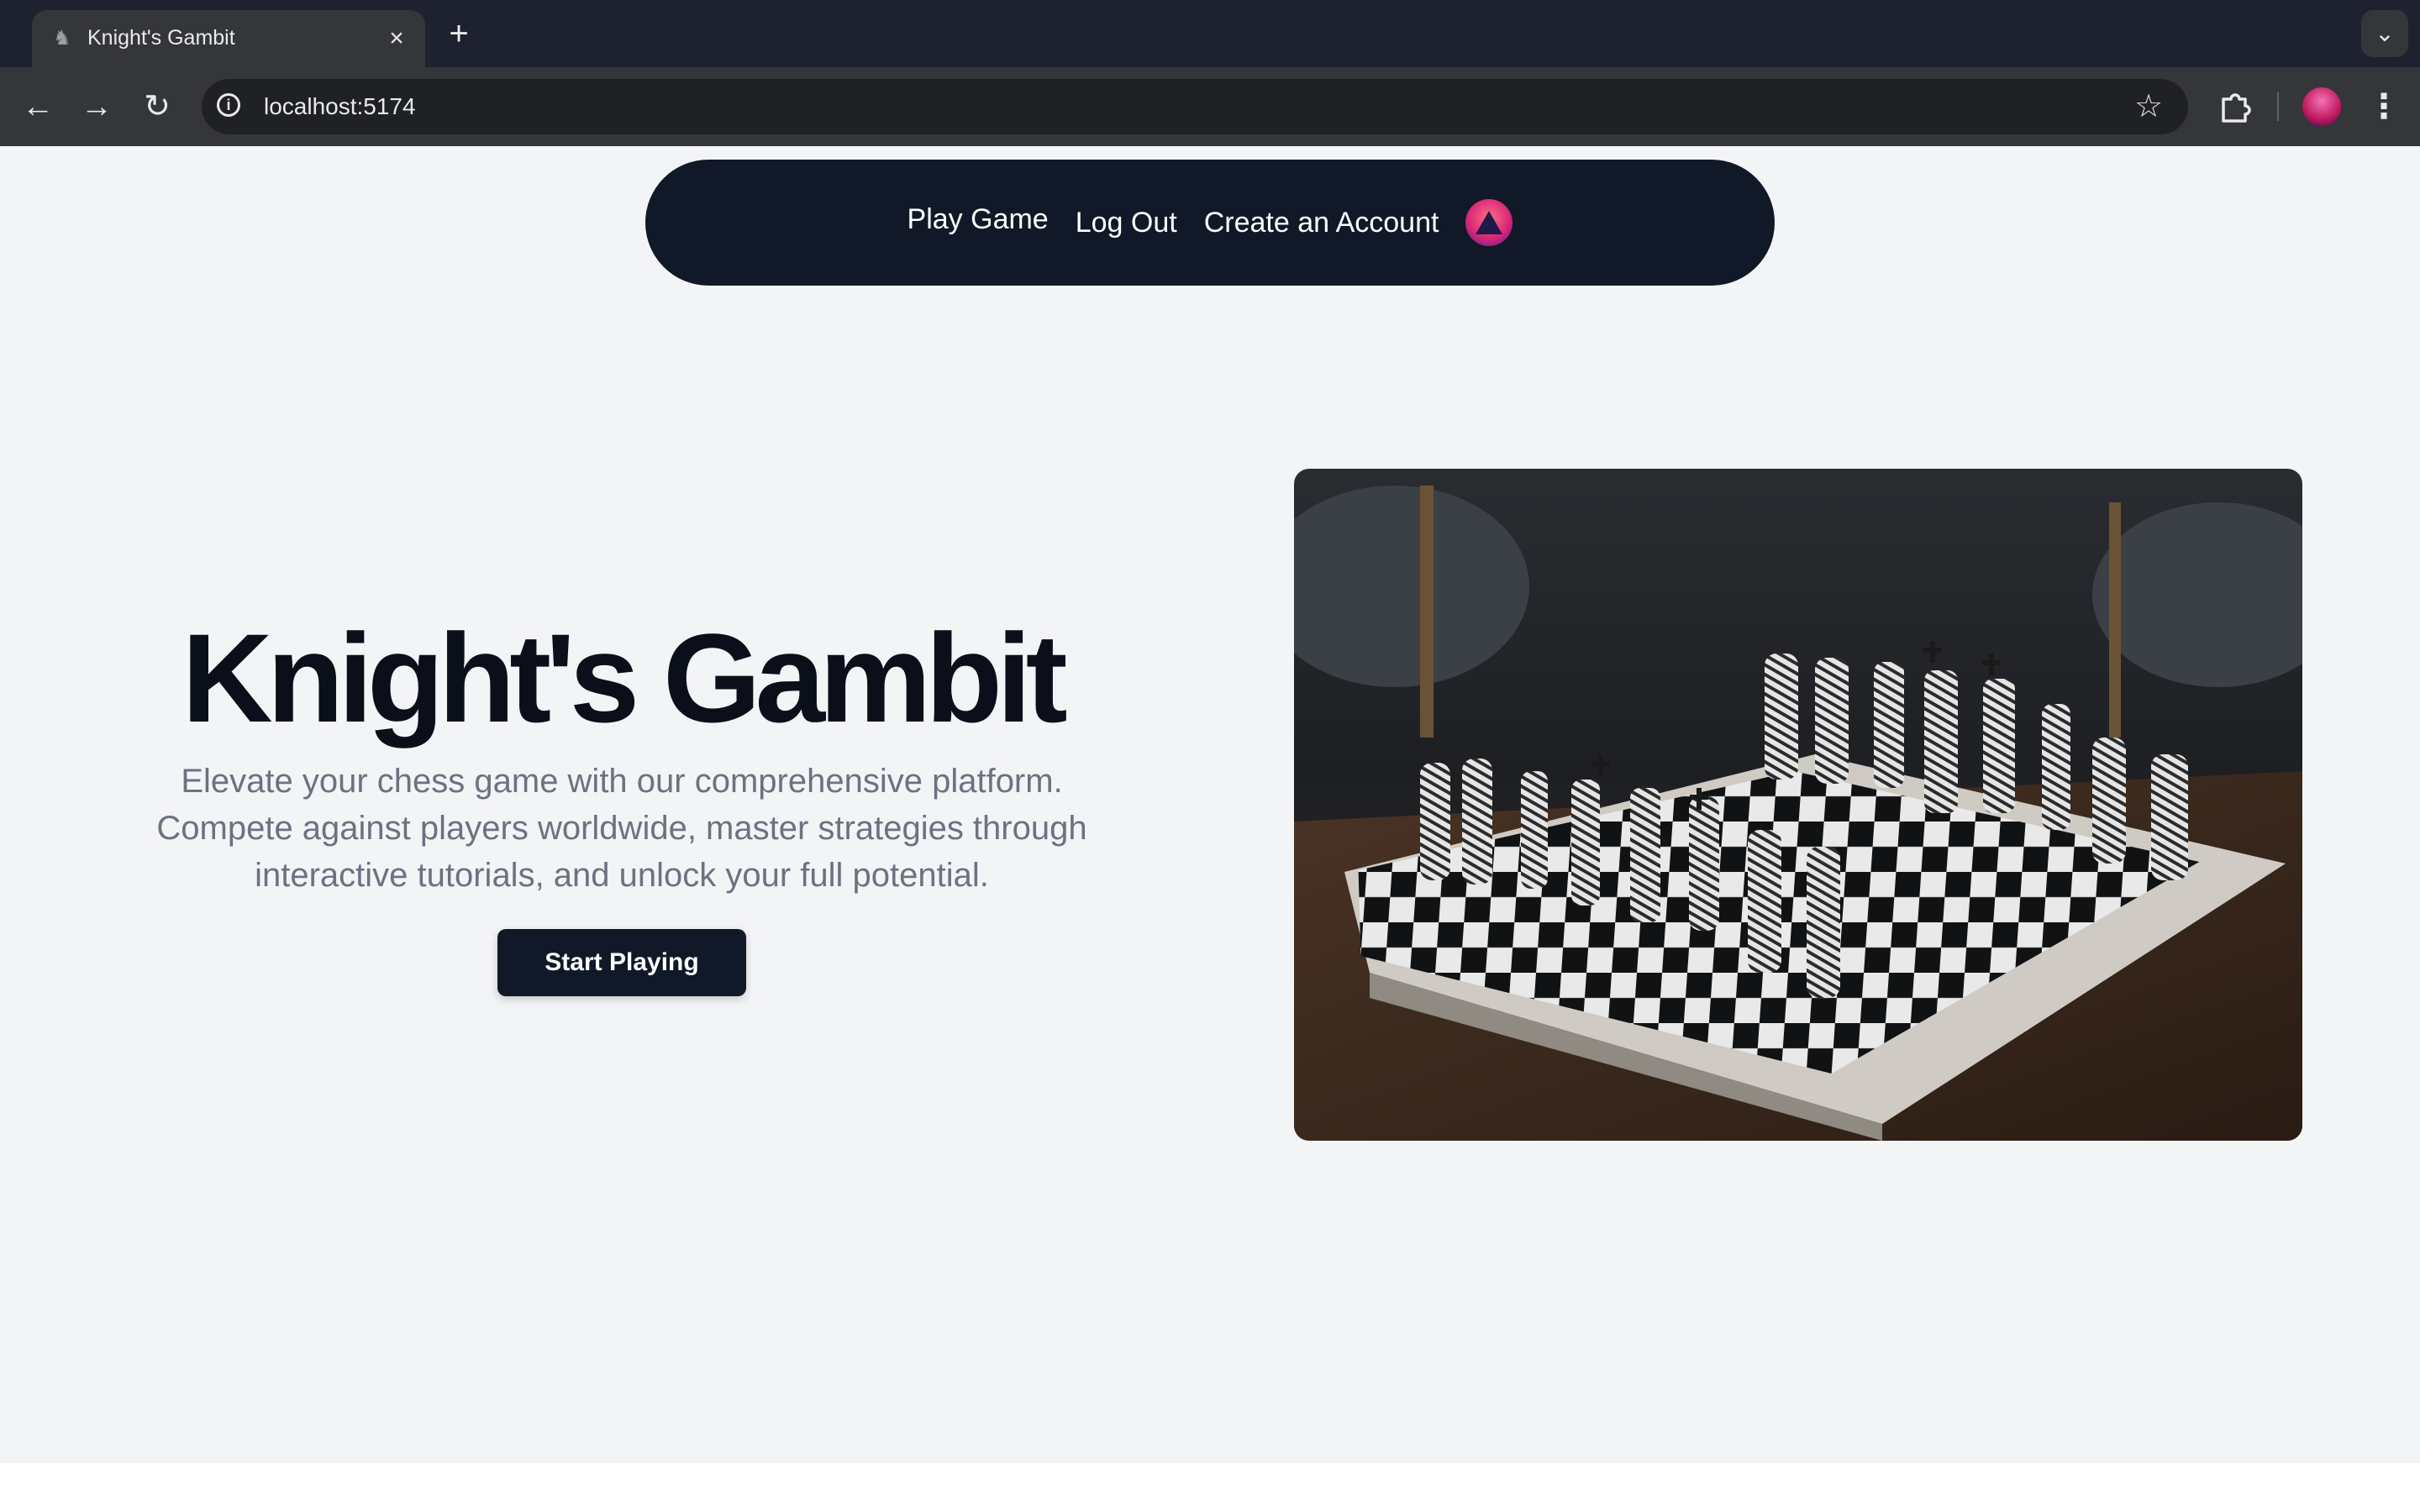 Image resolution: width=2420 pixels, height=1512 pixels. What do you see at coordinates (1210, 1487) in the screenshot?
I see `page-bottom-edge` at bounding box center [1210, 1487].